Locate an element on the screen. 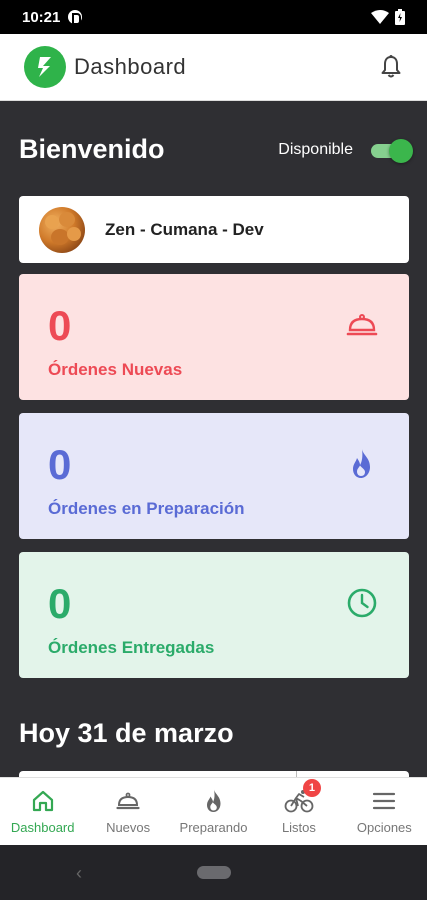 The width and height of the screenshot is (427, 900). back-icon: ‹ is located at coordinates (79, 873).